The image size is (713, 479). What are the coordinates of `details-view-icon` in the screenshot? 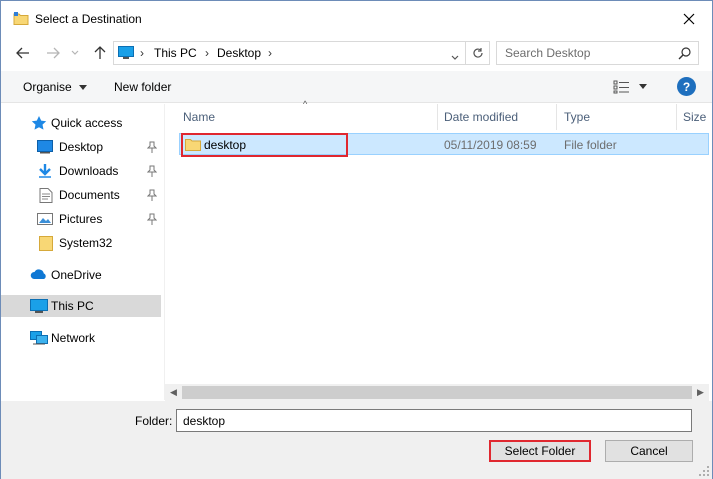 It's located at (621, 87).